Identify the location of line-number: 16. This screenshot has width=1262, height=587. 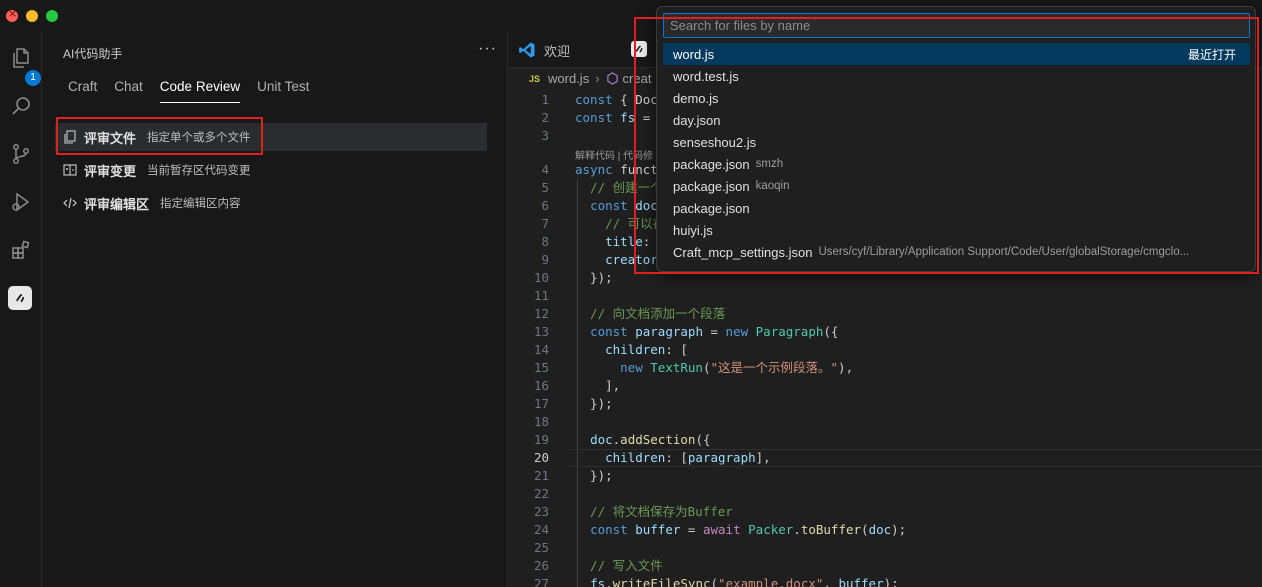
(541, 385).